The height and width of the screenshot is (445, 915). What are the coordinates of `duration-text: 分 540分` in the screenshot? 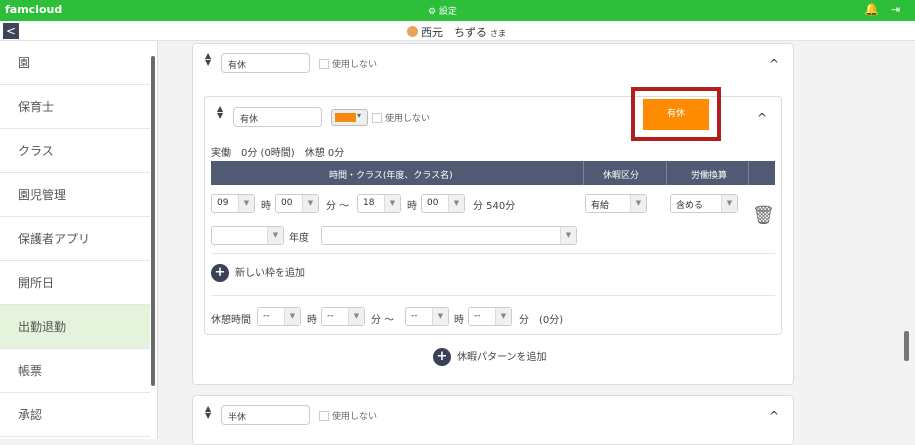 It's located at (494, 206).